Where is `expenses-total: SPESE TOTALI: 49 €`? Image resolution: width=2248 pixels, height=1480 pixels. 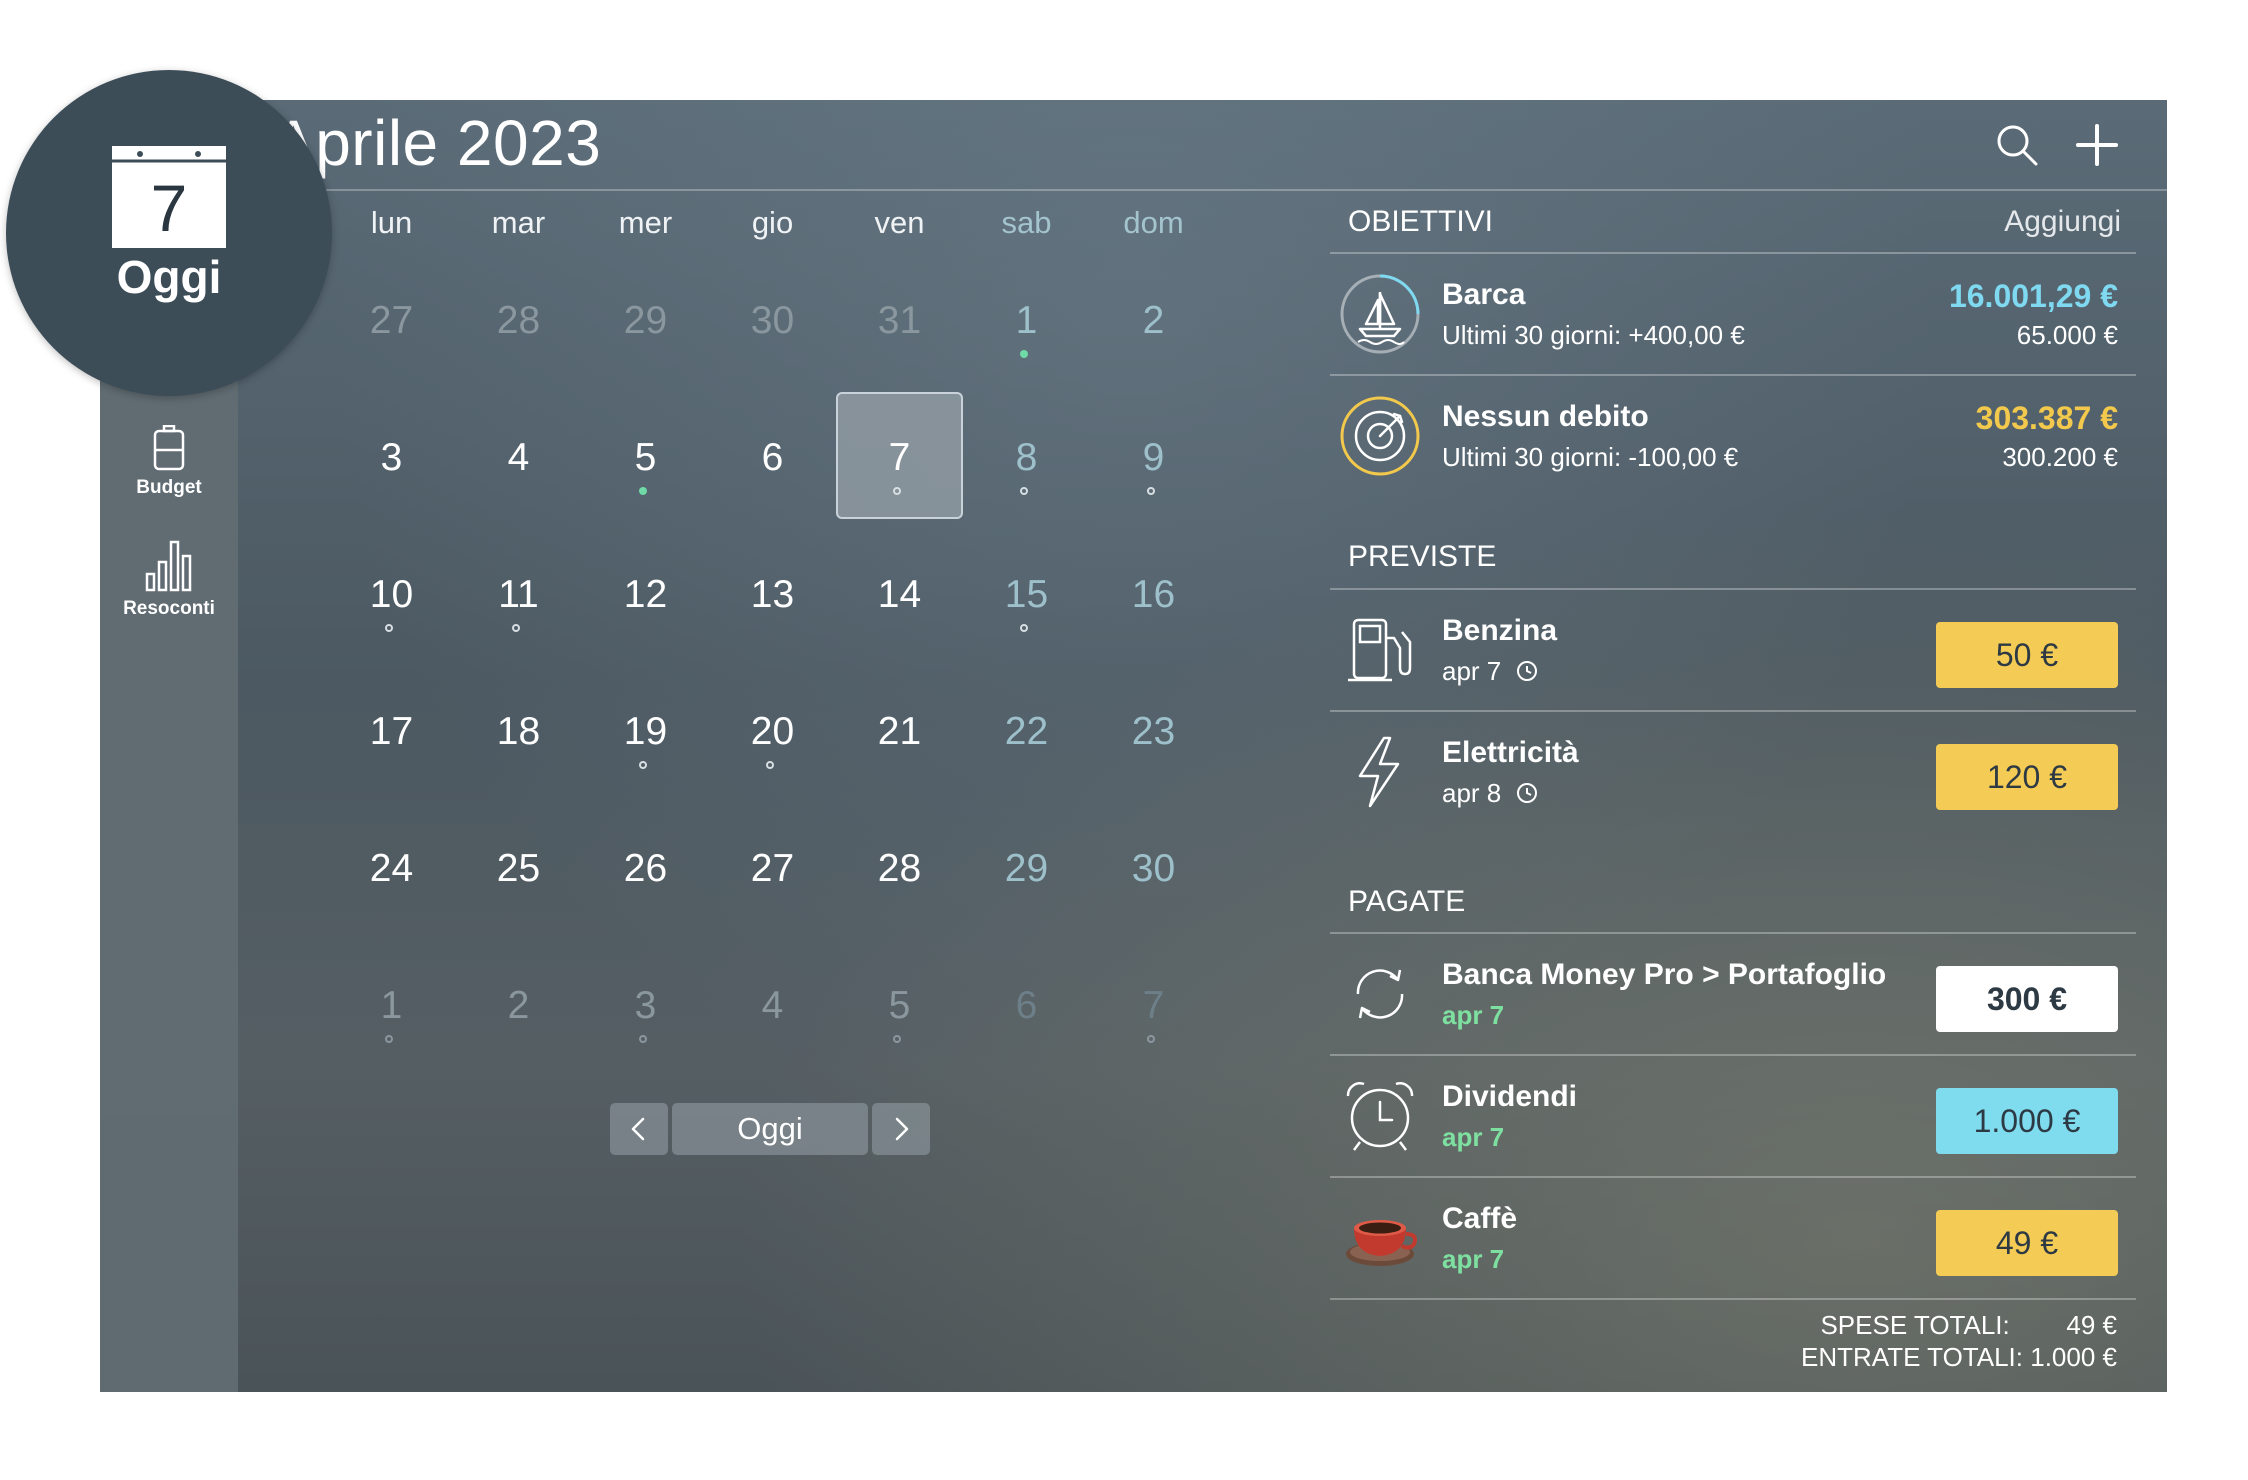
expenses-total: SPESE TOTALI: 49 € is located at coordinates (1907, 1326).